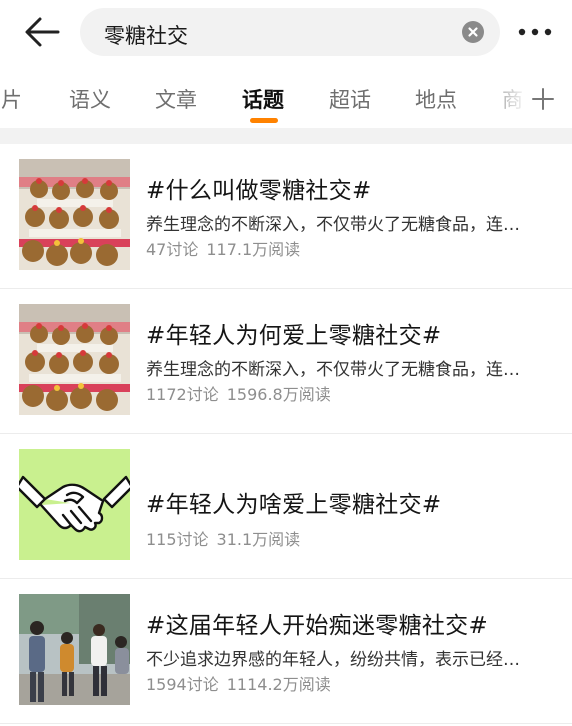 The width and height of the screenshot is (572, 726). I want to click on topic-stats: 1594讨论 1114.2万阅读, so click(238, 683).